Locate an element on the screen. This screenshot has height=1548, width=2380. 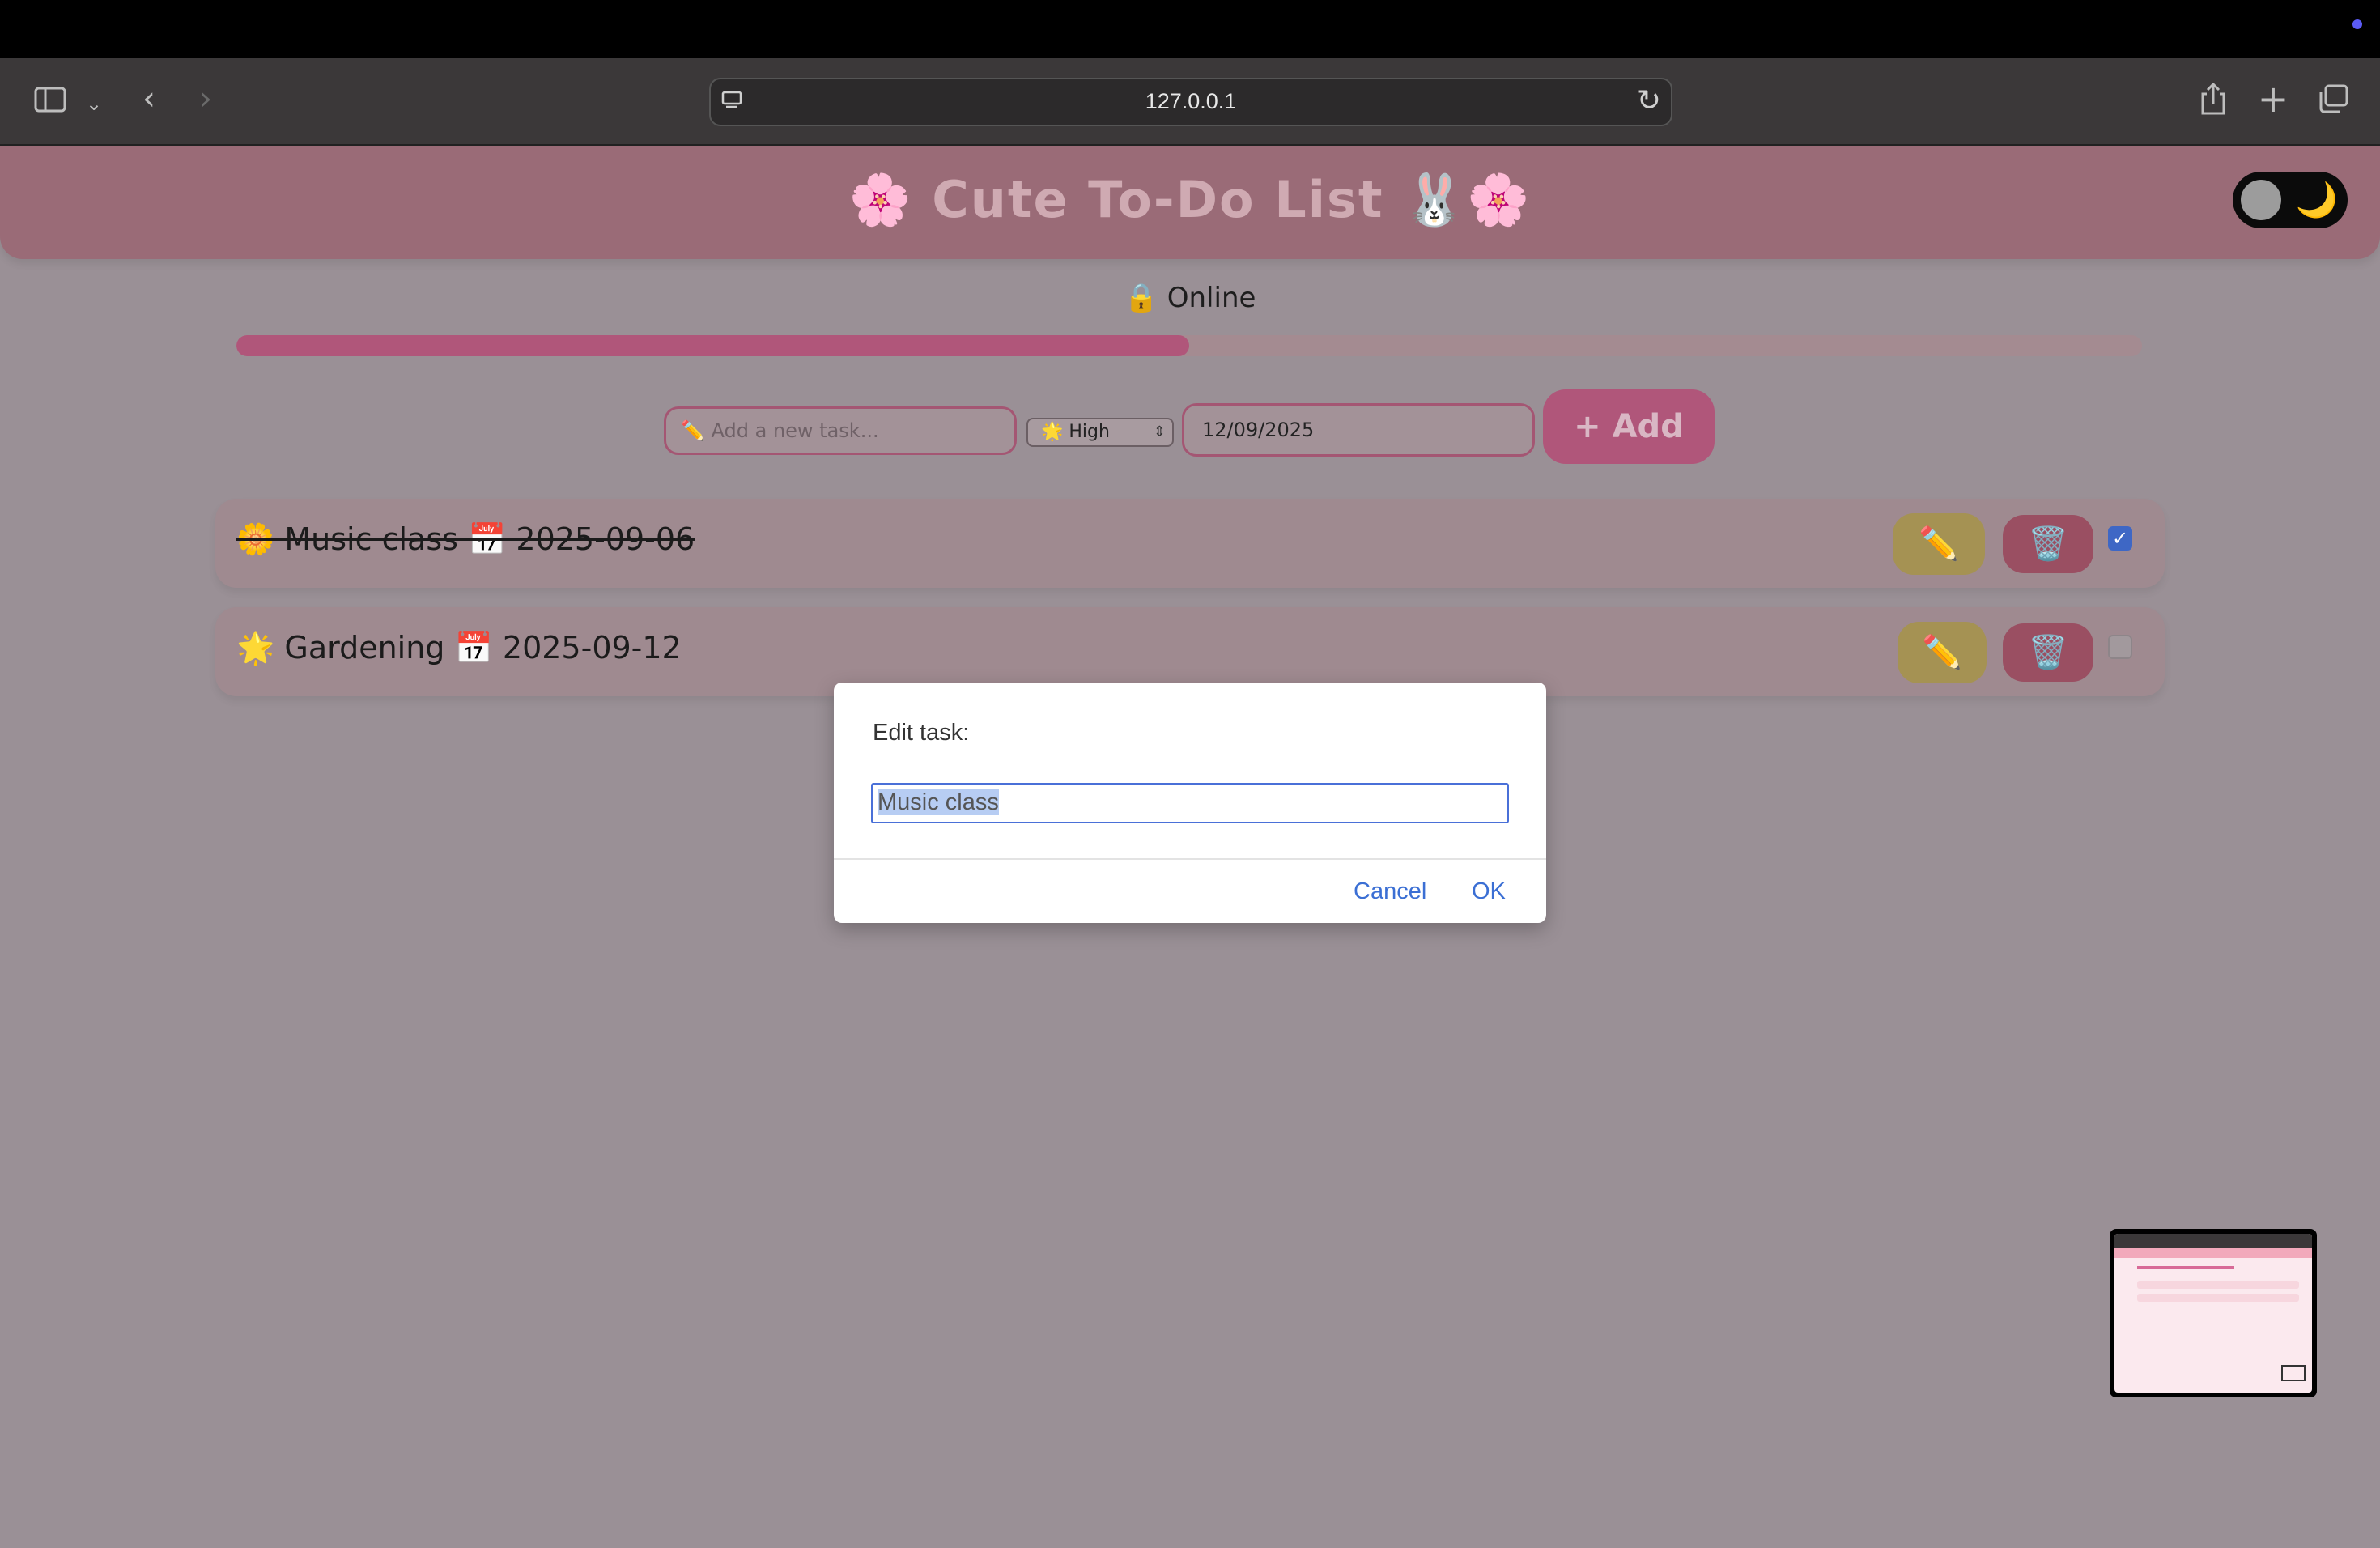
new-tab-icon: + is located at coordinates (2273, 99).